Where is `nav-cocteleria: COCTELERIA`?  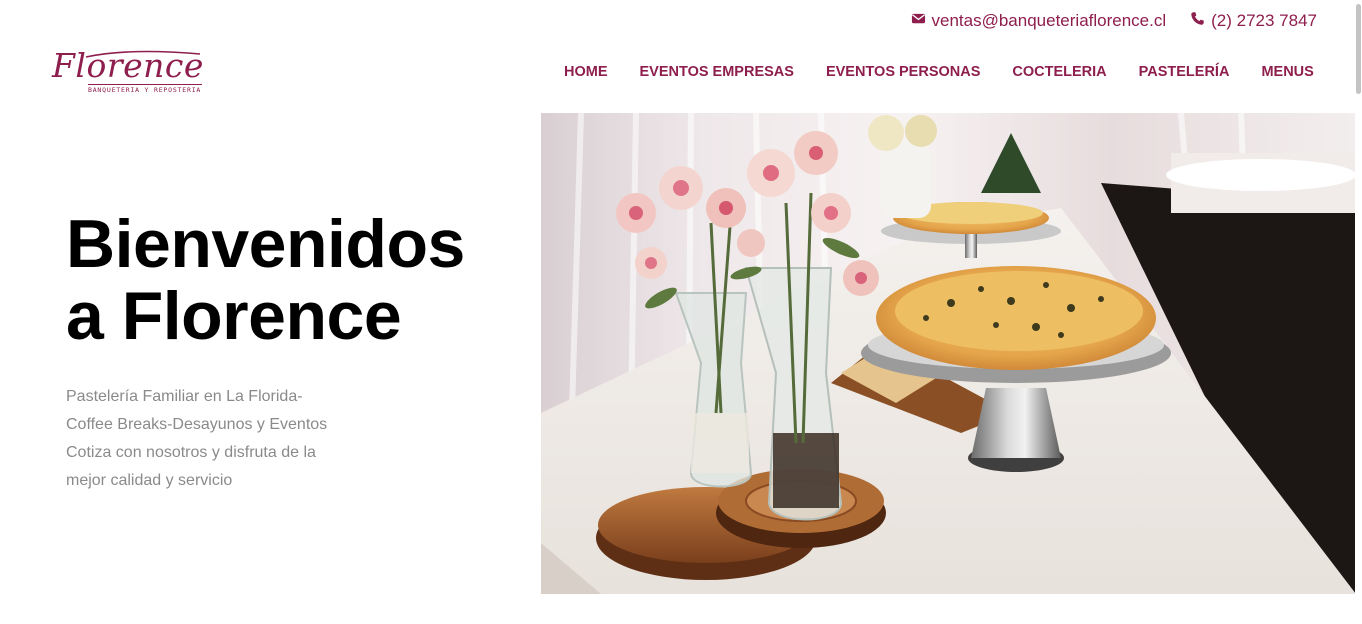
nav-cocteleria: COCTELERIA is located at coordinates (1059, 72).